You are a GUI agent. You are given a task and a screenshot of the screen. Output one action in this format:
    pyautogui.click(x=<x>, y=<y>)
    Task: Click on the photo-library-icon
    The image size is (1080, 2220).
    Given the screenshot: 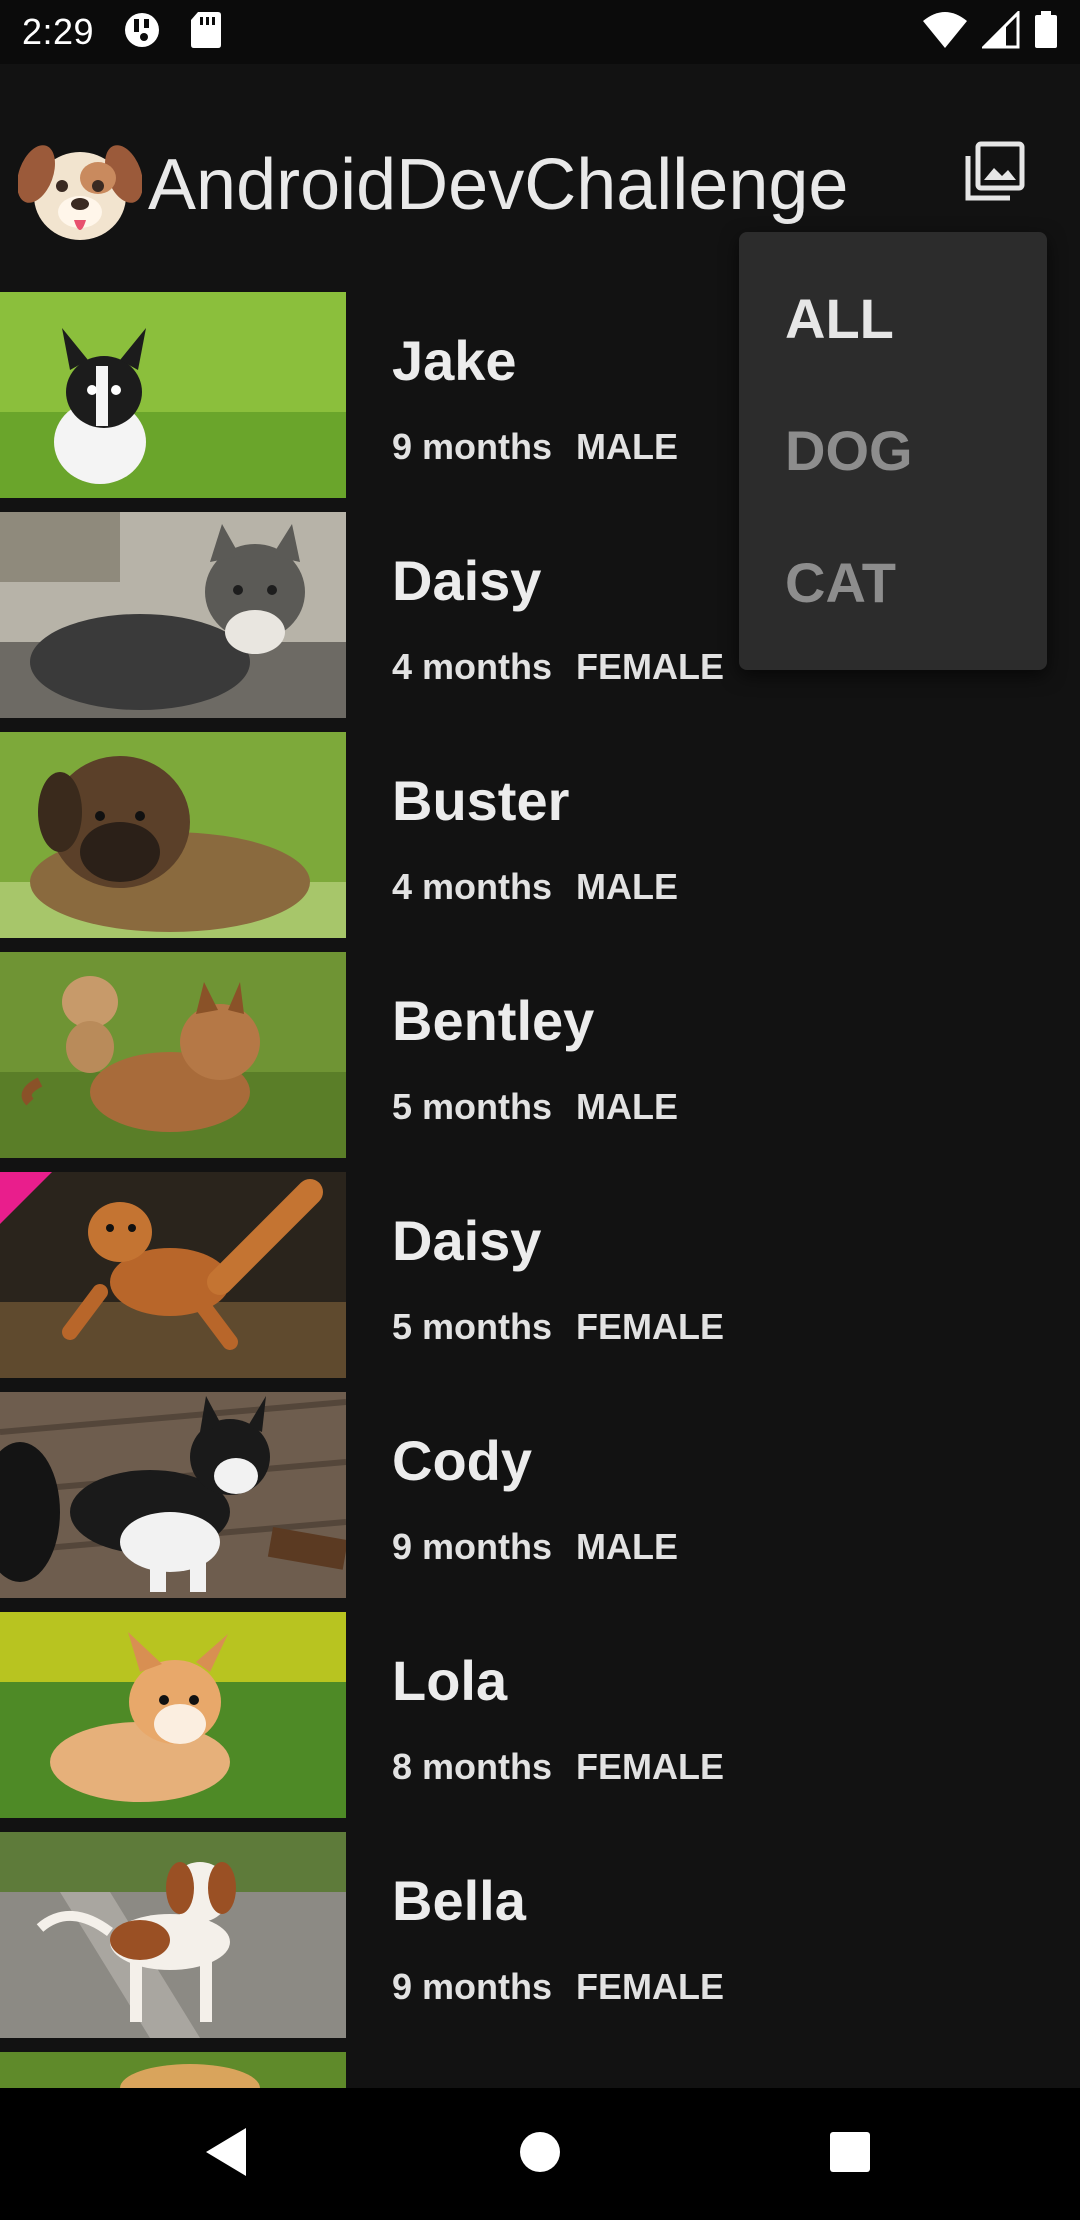 What is the action you would take?
    pyautogui.click(x=994, y=174)
    